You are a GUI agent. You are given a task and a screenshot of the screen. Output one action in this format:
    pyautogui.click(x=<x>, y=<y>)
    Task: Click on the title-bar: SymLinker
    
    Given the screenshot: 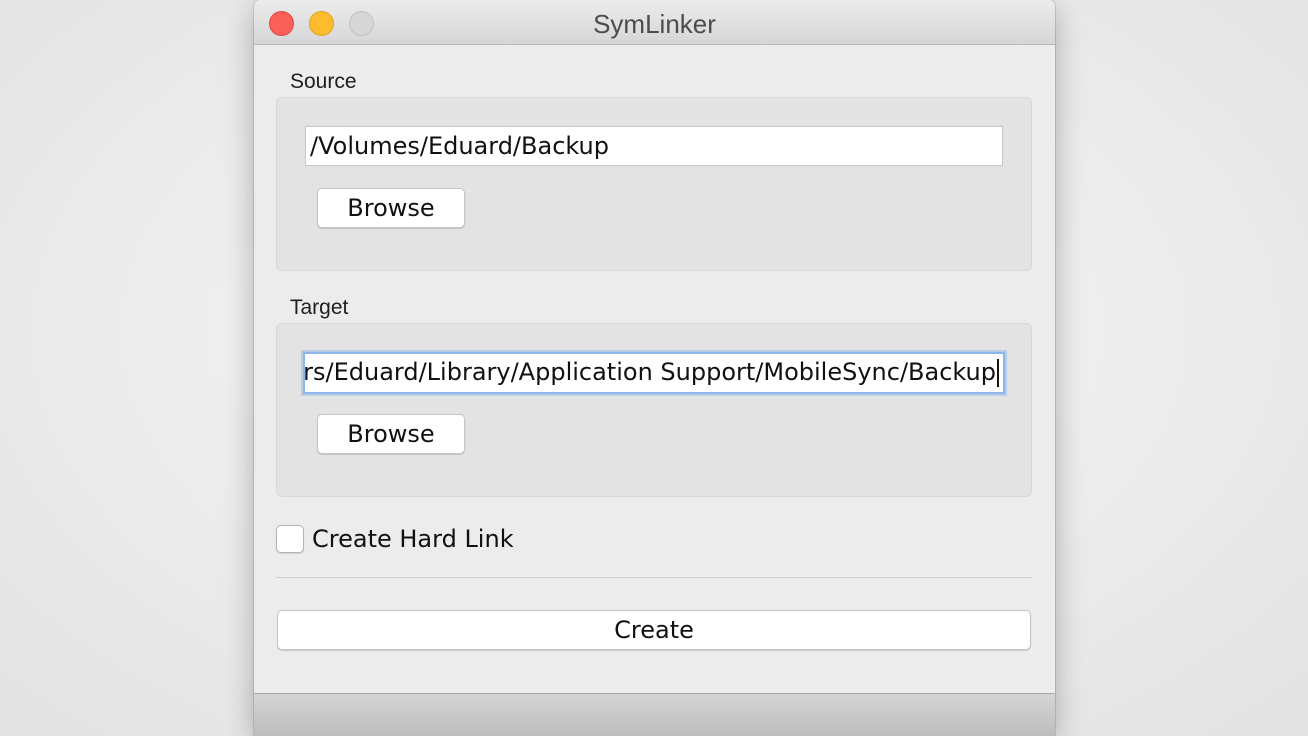 What is the action you would take?
    pyautogui.click(x=654, y=22)
    